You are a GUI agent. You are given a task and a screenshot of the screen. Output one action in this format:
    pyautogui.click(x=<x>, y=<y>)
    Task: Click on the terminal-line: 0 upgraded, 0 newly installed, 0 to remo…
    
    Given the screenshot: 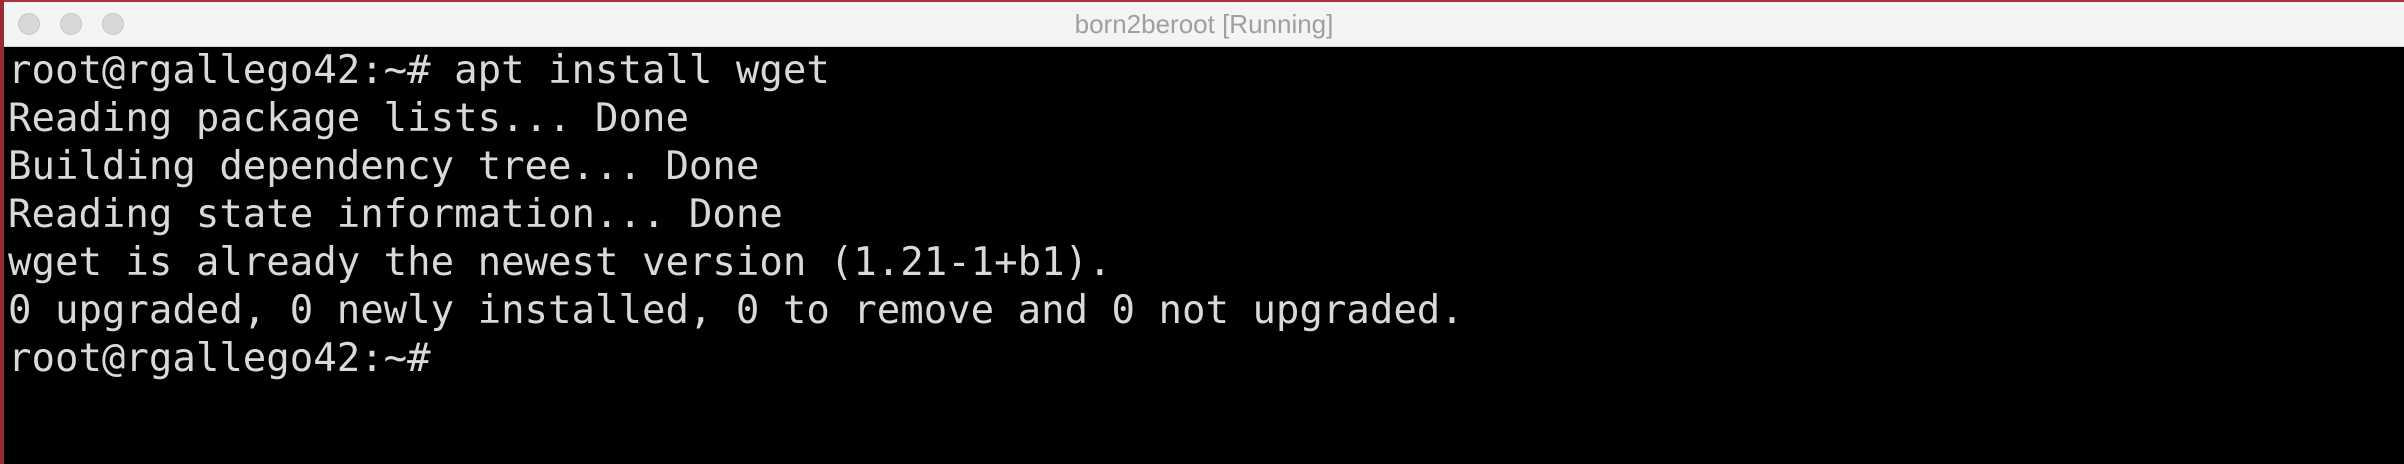 What is the action you would take?
    pyautogui.click(x=736, y=310)
    